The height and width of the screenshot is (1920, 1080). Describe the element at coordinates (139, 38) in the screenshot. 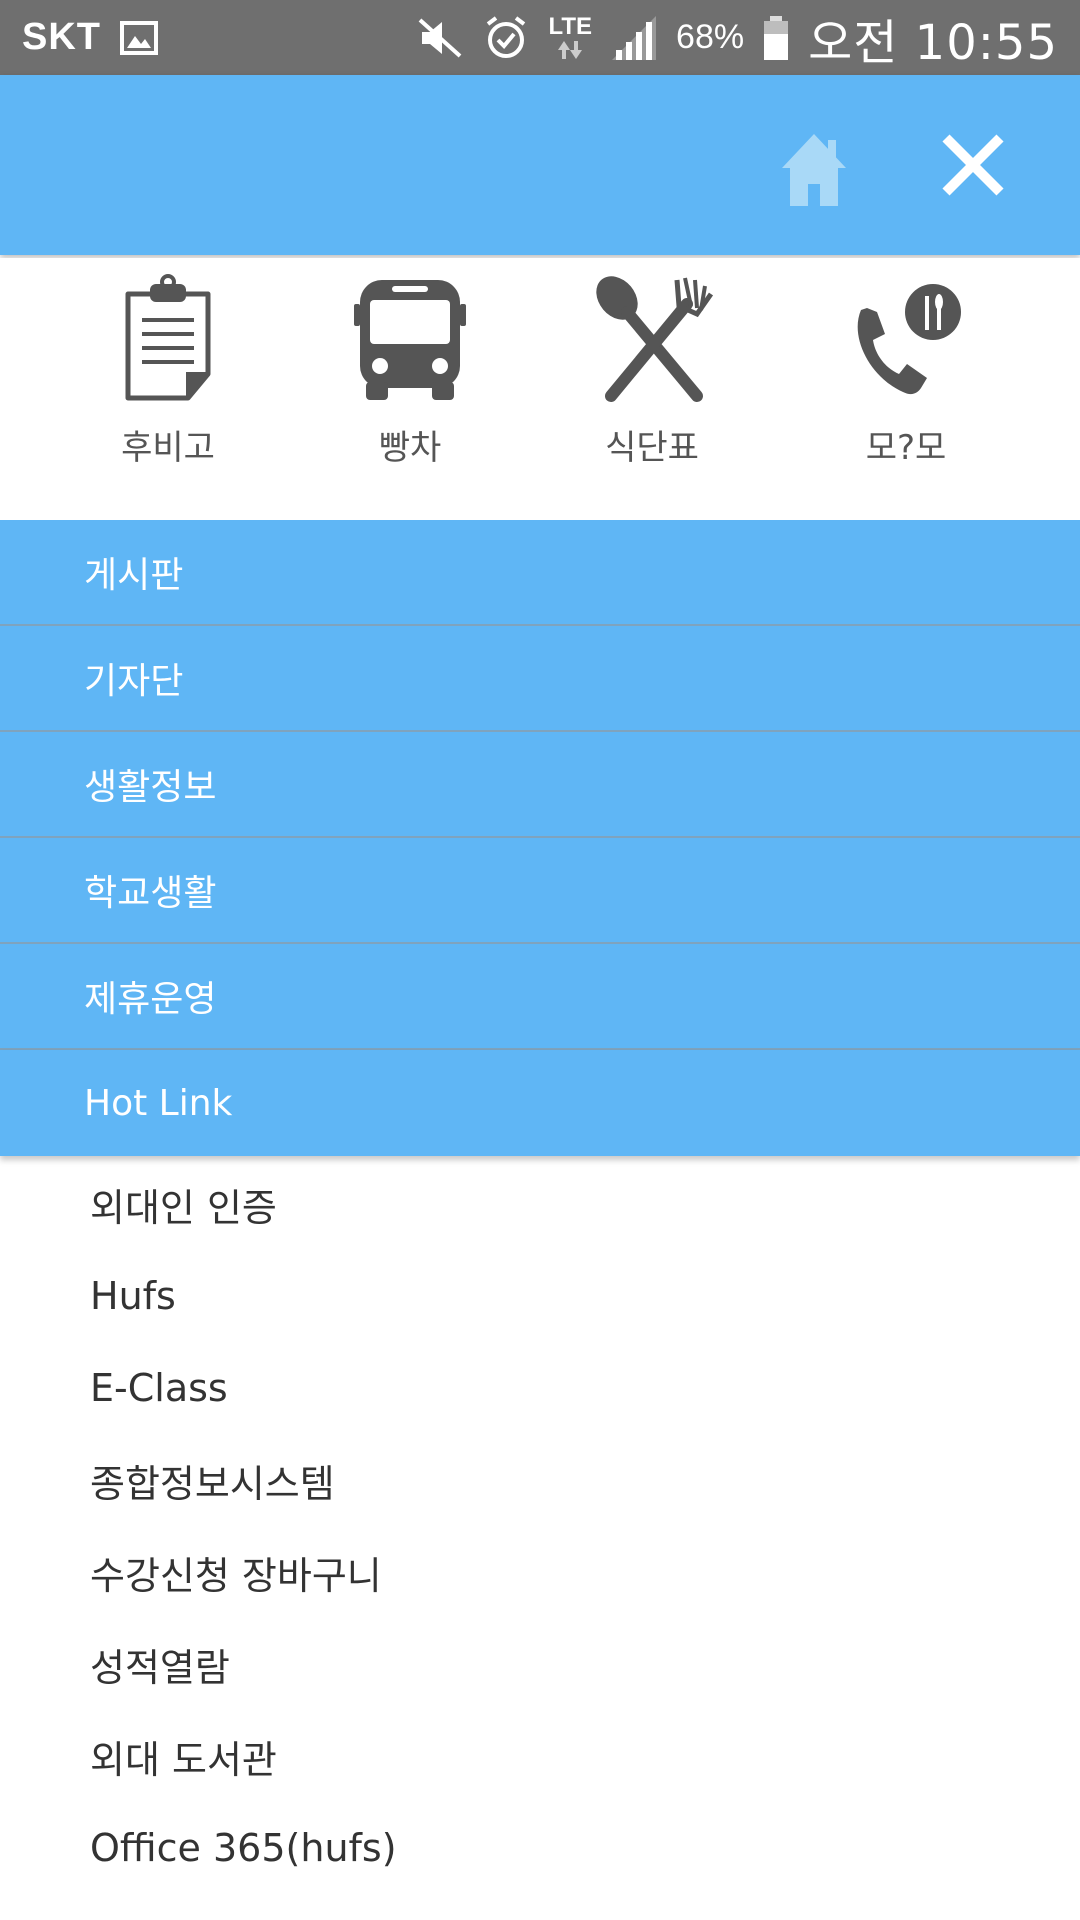

I see `gallery-icon` at that location.